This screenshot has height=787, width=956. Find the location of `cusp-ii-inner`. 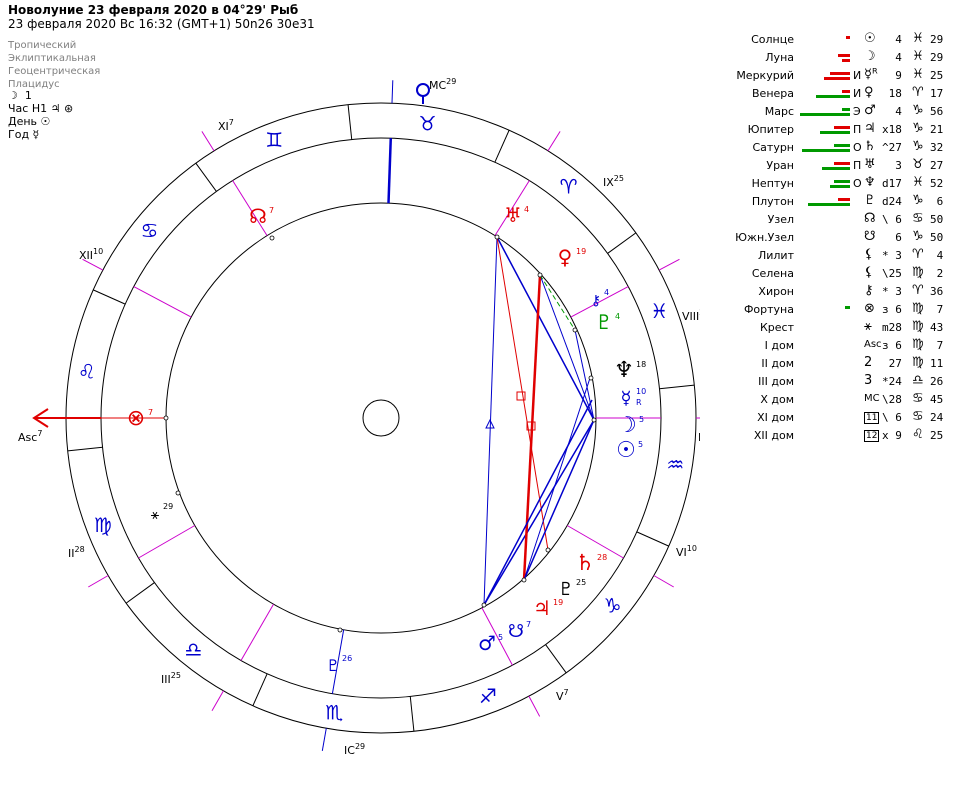

cusp-ii-inner is located at coordinates (167, 542).